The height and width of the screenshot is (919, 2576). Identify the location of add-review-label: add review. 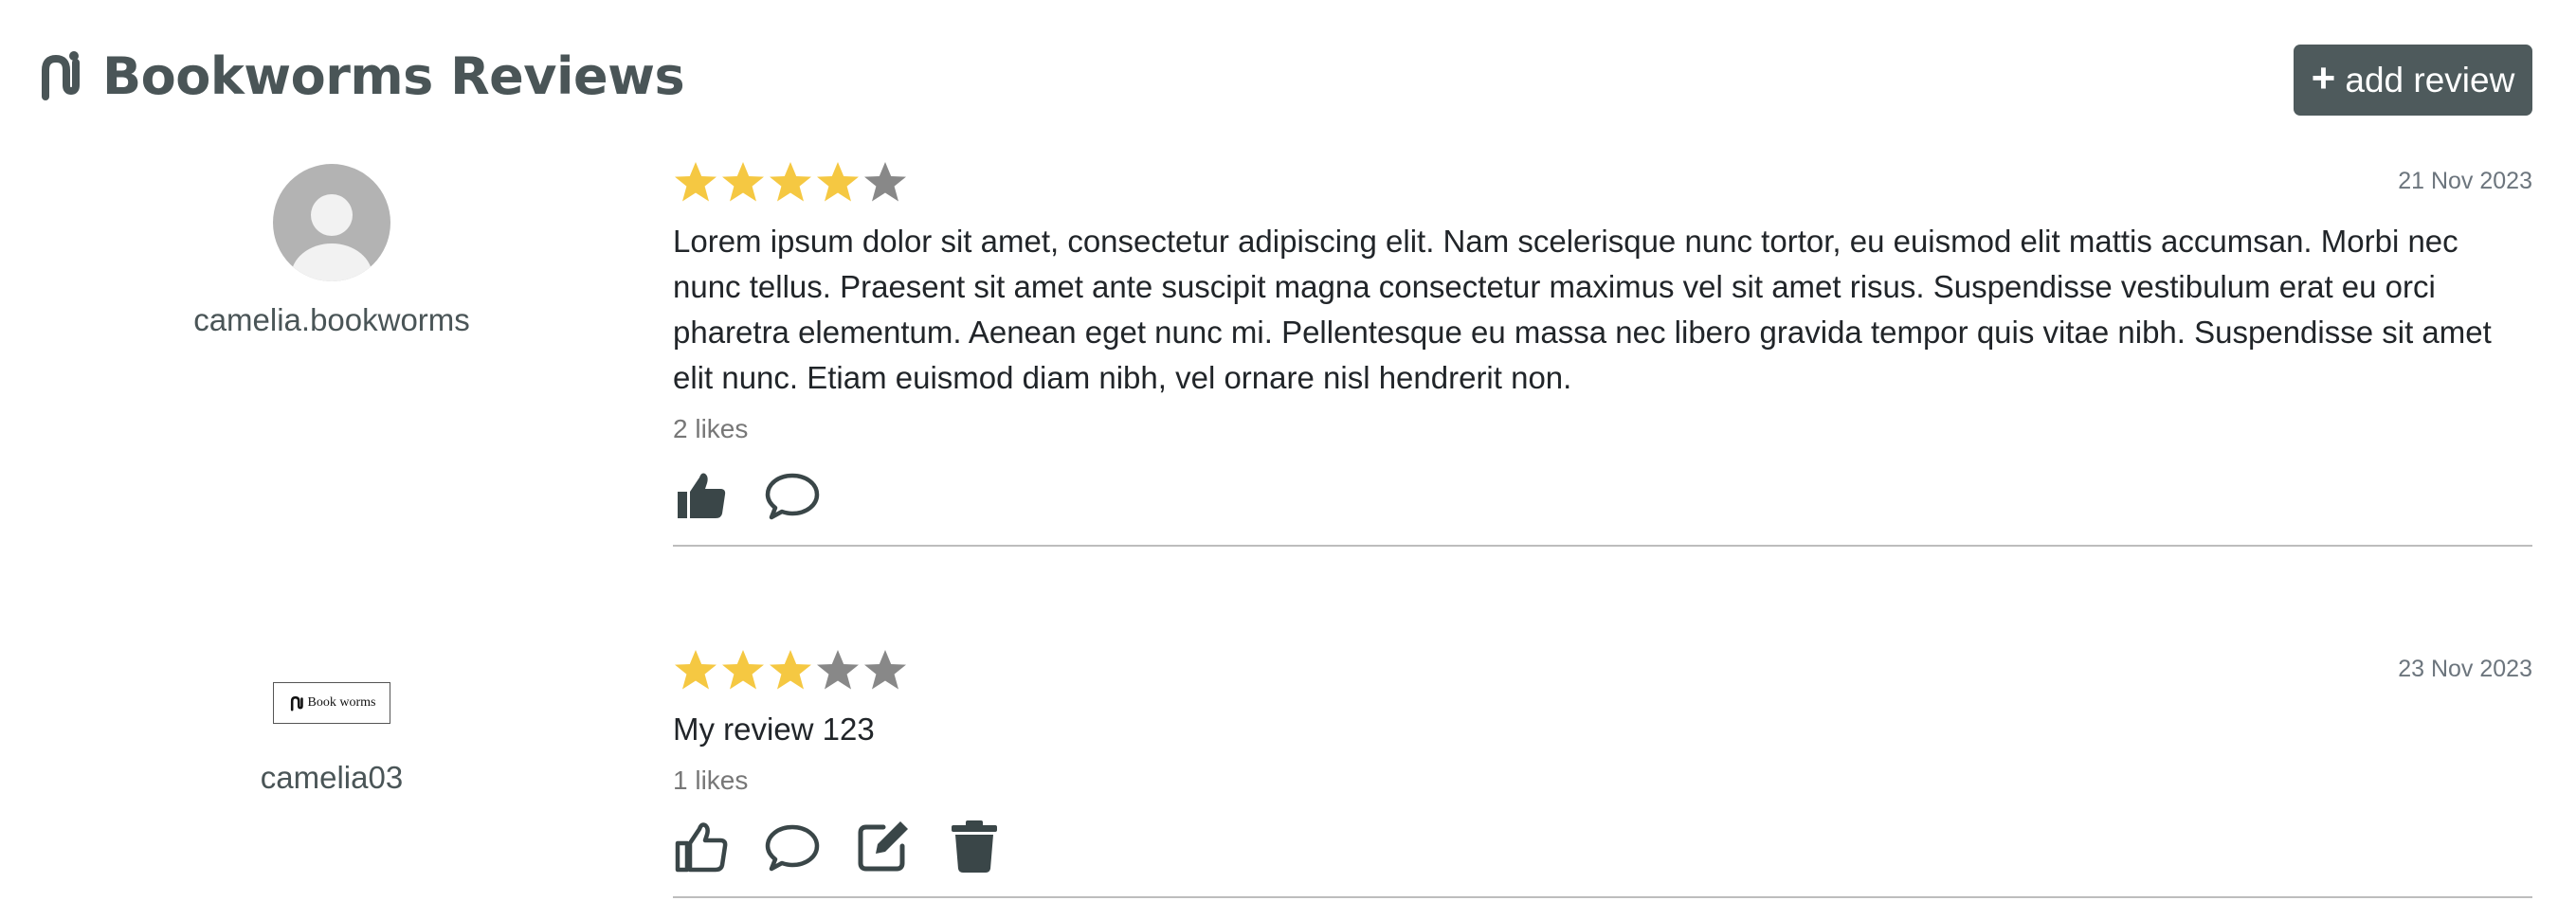
(2430, 80).